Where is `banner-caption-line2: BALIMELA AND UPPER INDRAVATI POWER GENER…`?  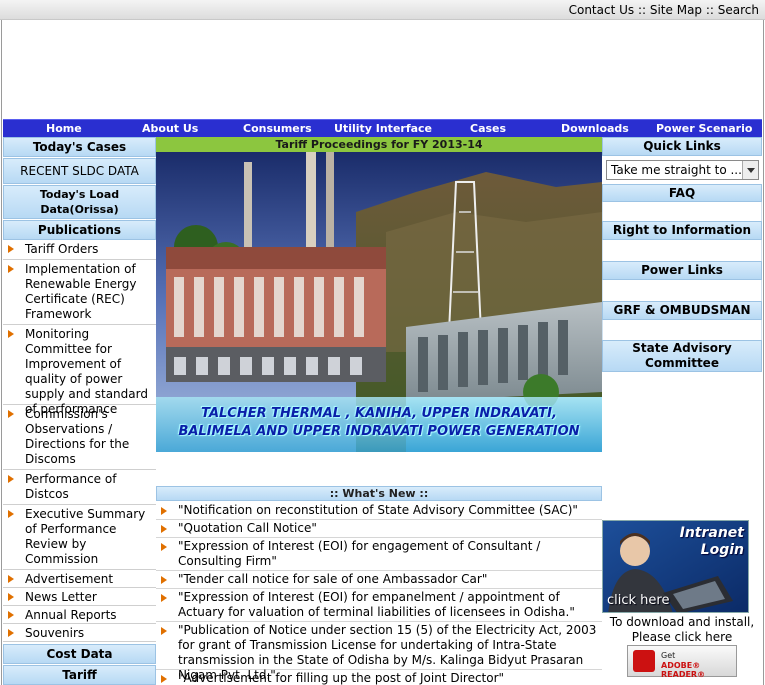
banner-caption-line2: BALIMELA AND UPPER INDRAVATI POWER GENER… is located at coordinates (379, 431).